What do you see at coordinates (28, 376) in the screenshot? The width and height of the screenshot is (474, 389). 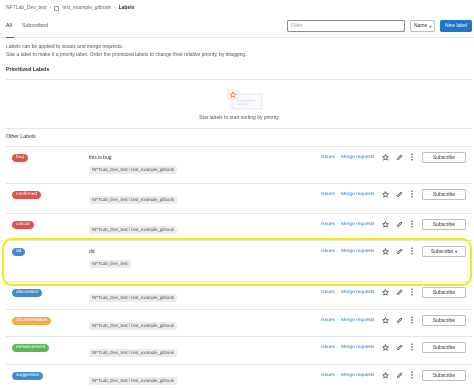 I see `label-pill: suggestion` at bounding box center [28, 376].